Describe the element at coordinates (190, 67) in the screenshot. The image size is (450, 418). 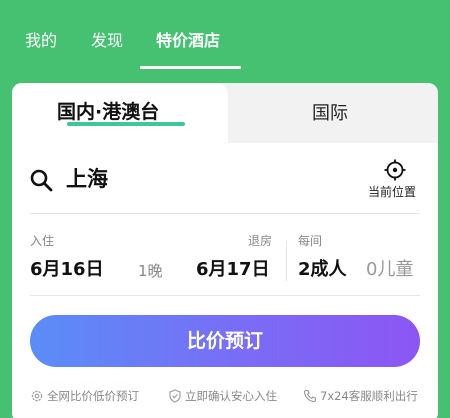
I see `active-tab-indicator` at that location.